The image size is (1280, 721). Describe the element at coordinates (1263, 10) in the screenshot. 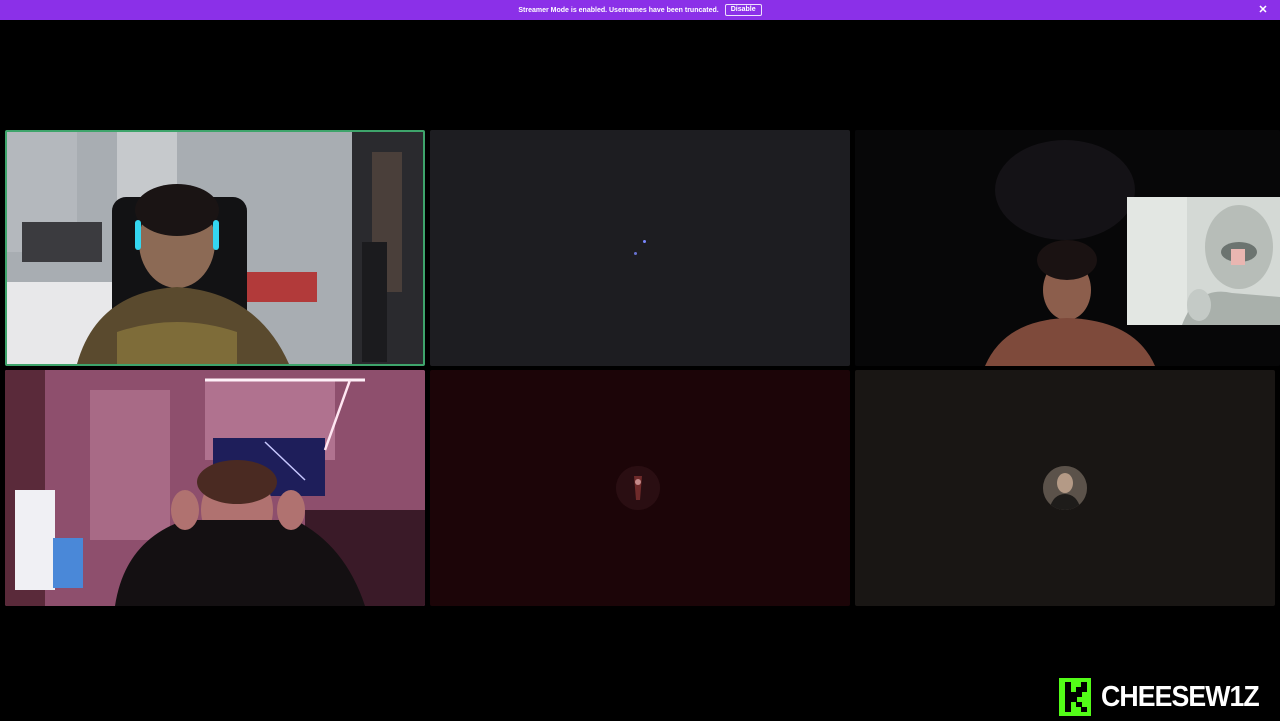

I see `close-icon: ✕` at that location.